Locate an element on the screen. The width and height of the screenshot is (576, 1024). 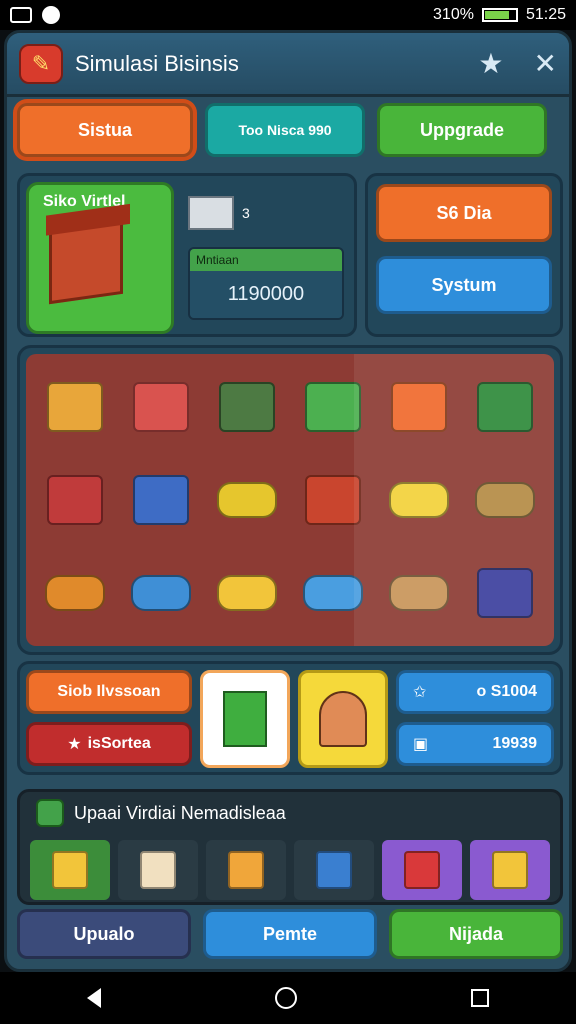
green-crate-item is located at coordinates (70, 870).